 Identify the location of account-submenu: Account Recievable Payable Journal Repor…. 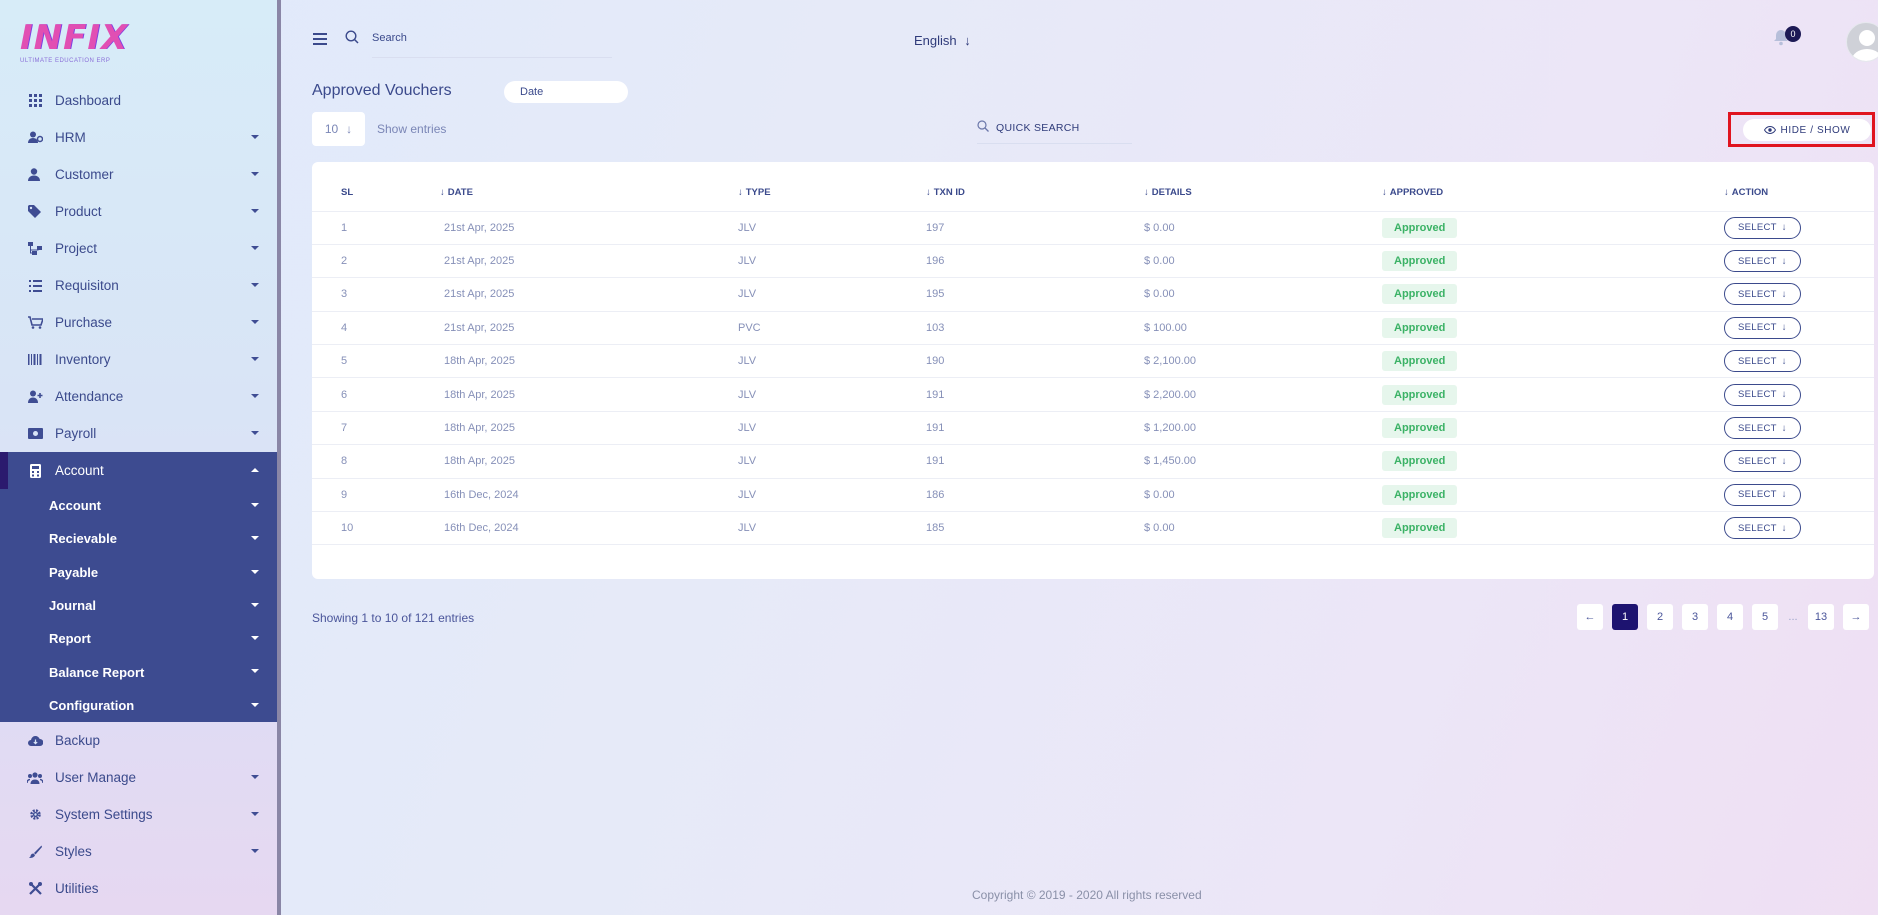
(138, 606).